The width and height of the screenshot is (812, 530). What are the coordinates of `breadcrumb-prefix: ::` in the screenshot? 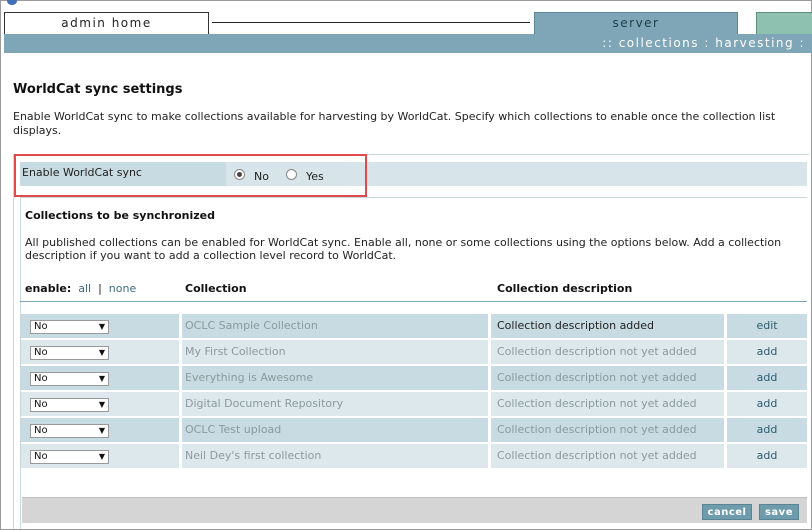 It's located at (608, 43).